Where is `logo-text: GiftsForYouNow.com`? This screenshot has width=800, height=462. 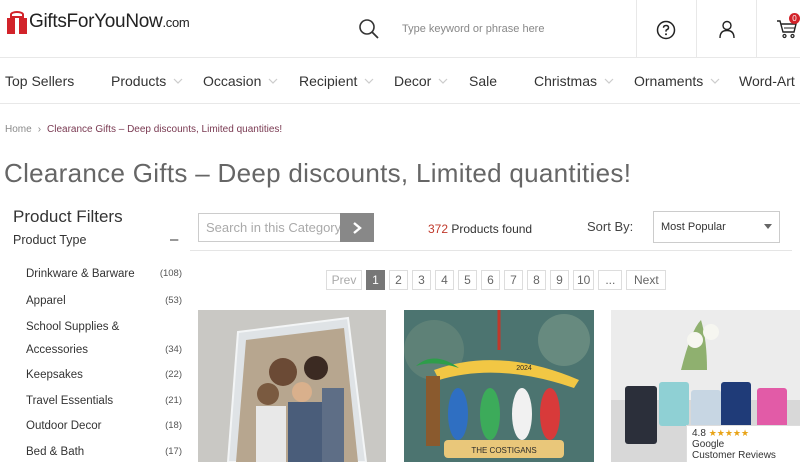
logo-text: GiftsForYouNow.com is located at coordinates (109, 21).